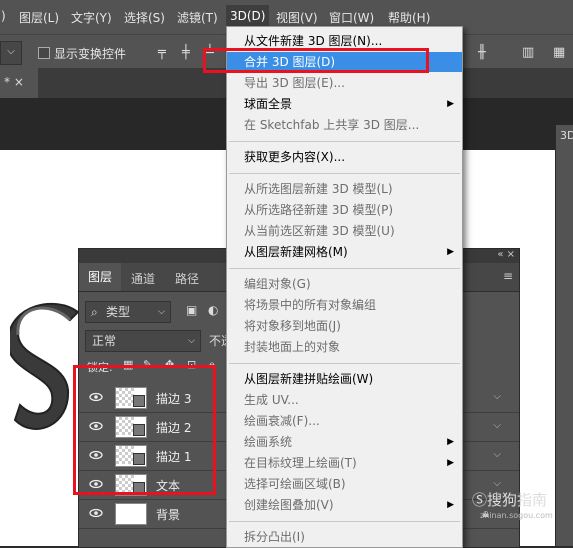 The width and height of the screenshot is (573, 548). What do you see at coordinates (516, 515) in the screenshot?
I see `watermark-url: zhinan.sogou.com` at bounding box center [516, 515].